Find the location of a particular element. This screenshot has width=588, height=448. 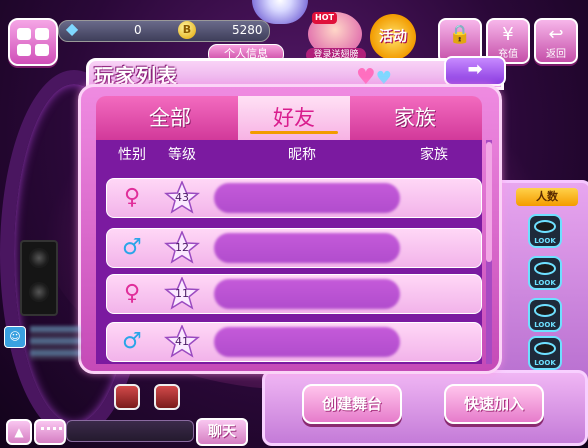

player-count-header: 人数 is located at coordinates (547, 197).